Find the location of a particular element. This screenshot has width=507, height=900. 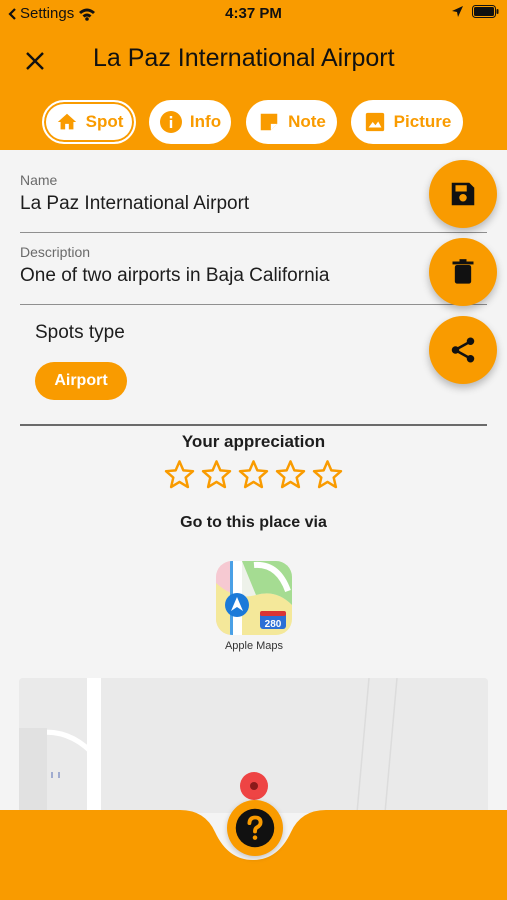

apple-maps-label: Apple Maps is located at coordinates (254, 646).